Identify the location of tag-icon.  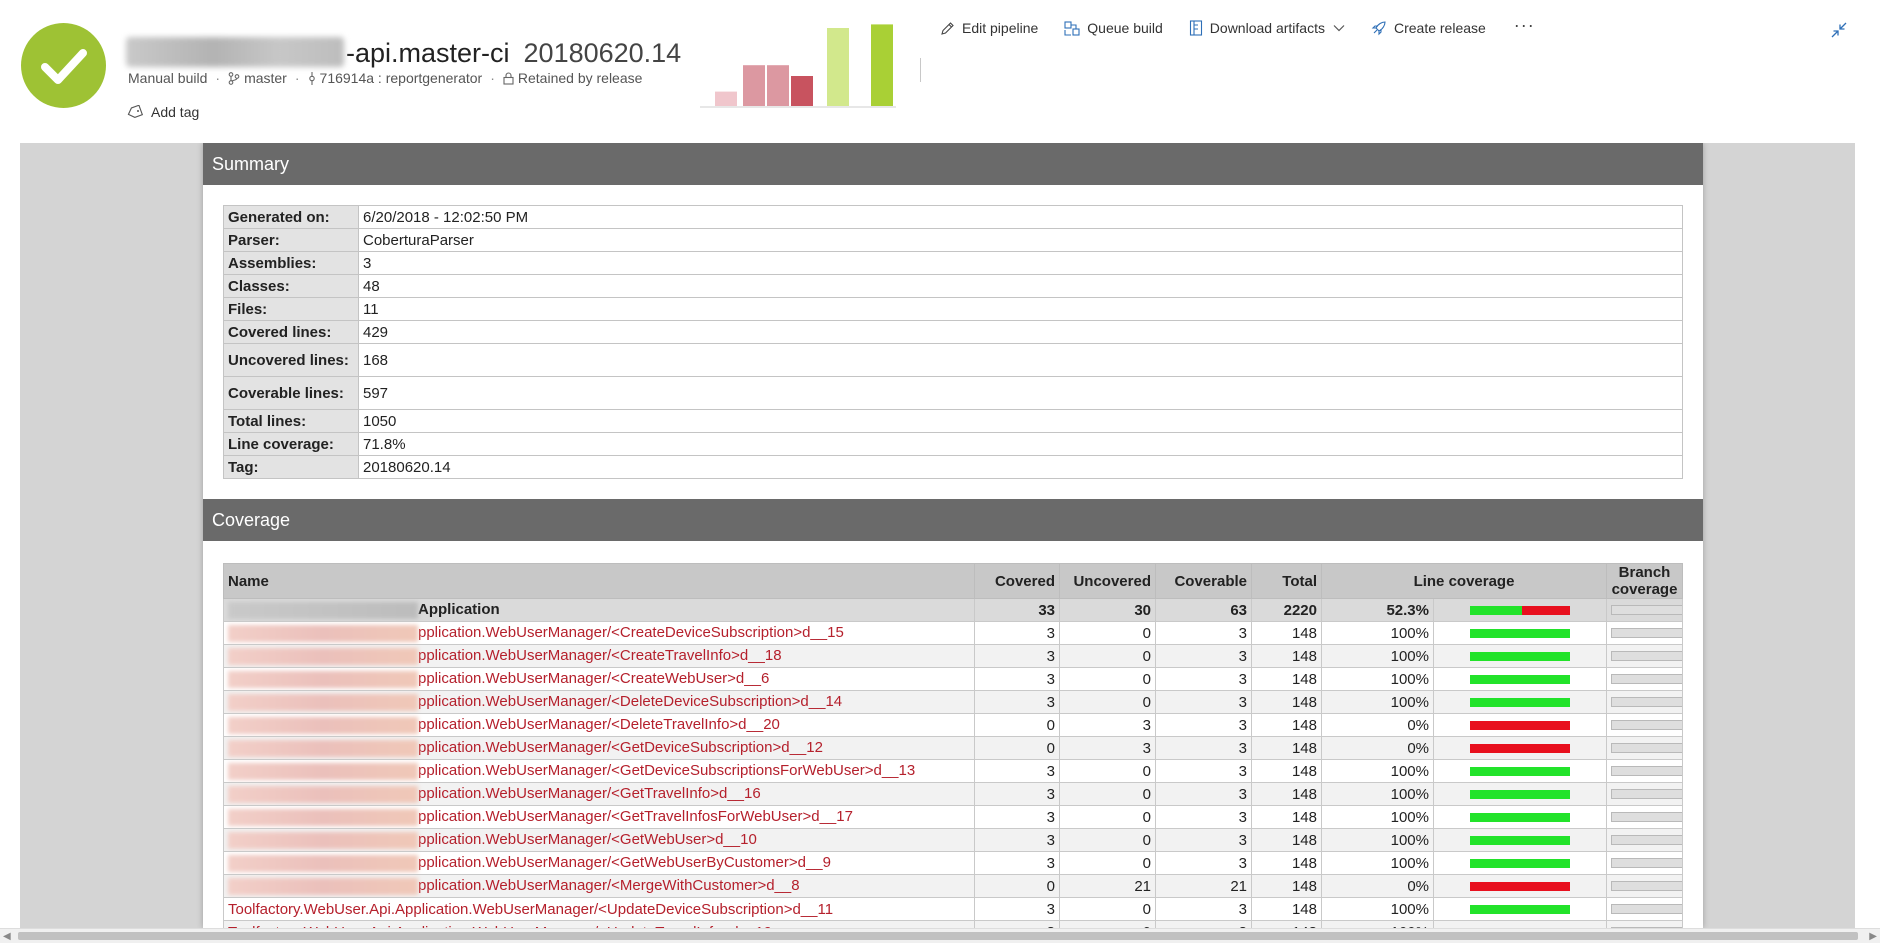
(135, 112).